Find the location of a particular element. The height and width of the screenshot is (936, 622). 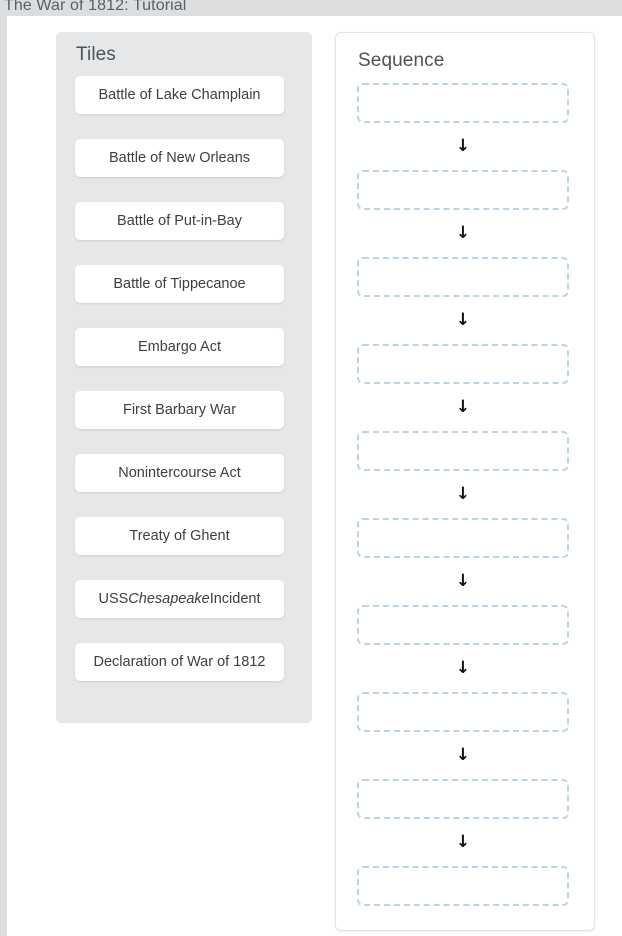

tile: Battle of Put-in-Bay is located at coordinates (179, 221).